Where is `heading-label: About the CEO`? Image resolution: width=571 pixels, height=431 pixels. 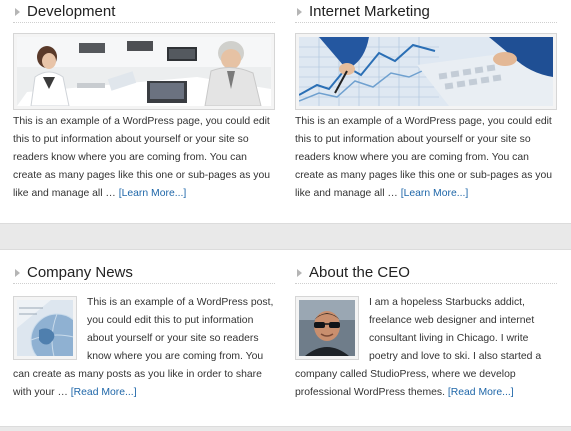
heading-label: About the CEO is located at coordinates (359, 272).